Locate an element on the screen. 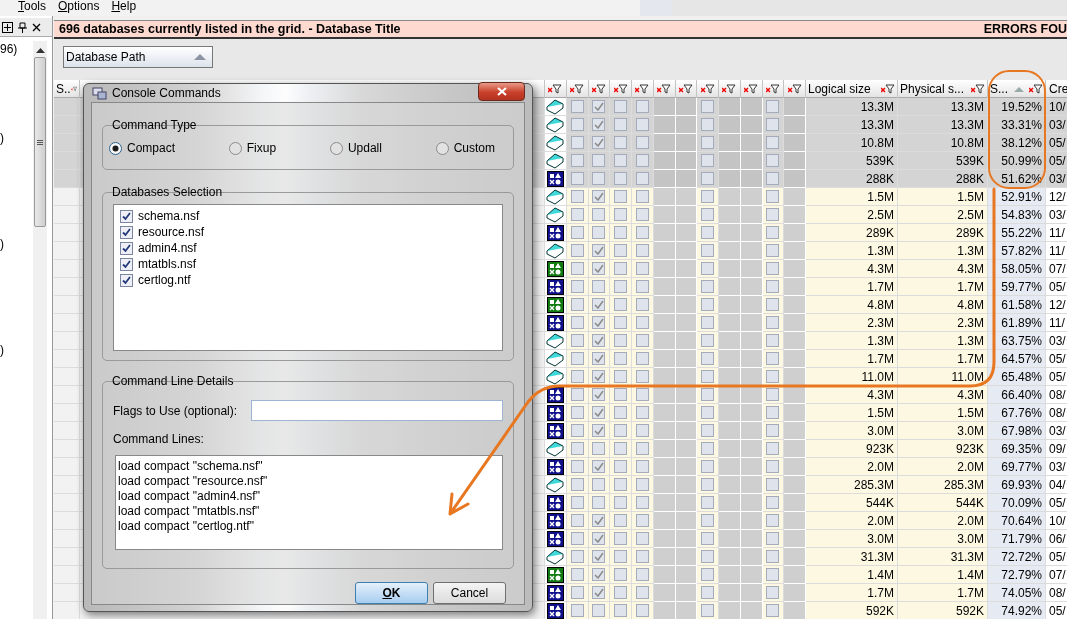  tree-item: 96) is located at coordinates (9, 49).